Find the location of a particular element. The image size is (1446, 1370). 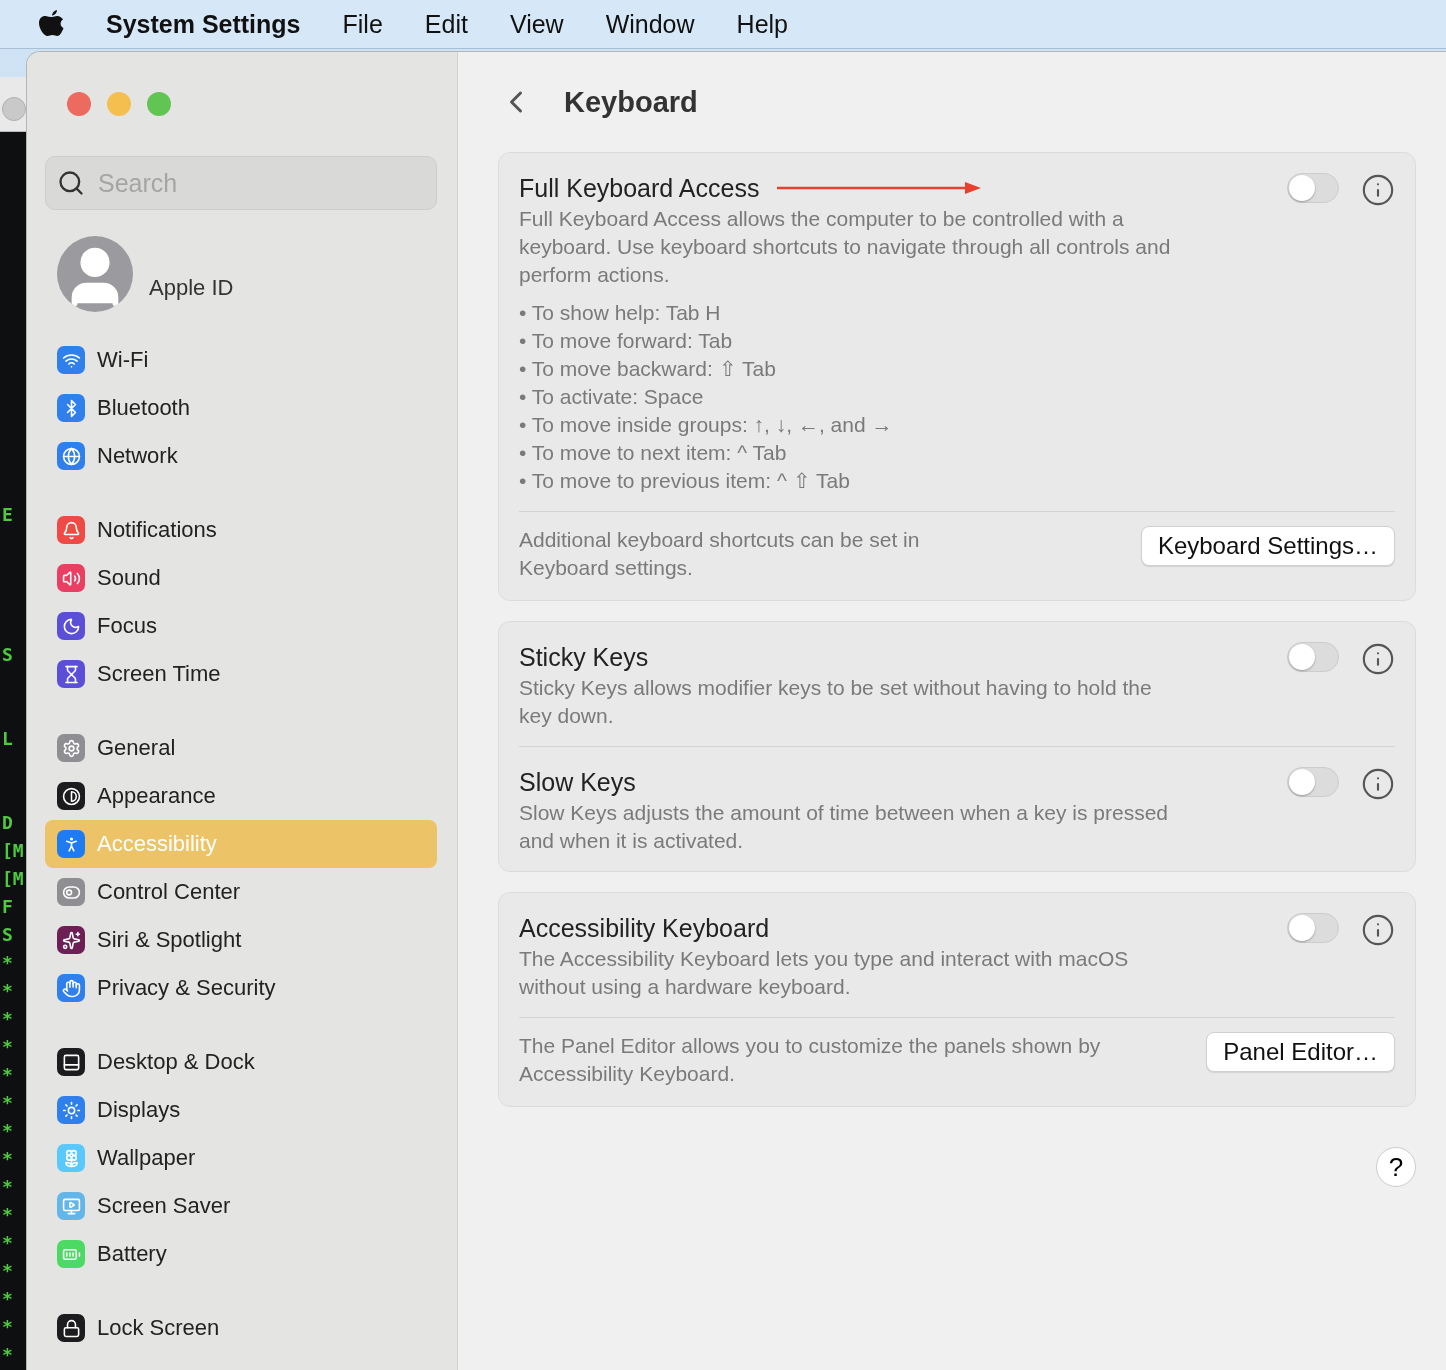

sidebar-item: Lock Screen is located at coordinates (241, 1328).